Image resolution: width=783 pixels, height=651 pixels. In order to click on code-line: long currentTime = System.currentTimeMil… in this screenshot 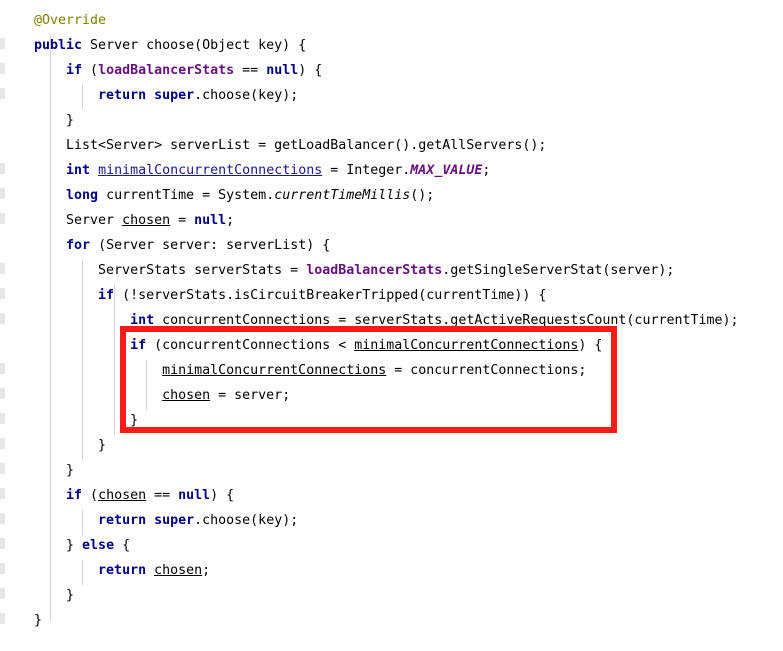, I will do `click(234, 195)`.